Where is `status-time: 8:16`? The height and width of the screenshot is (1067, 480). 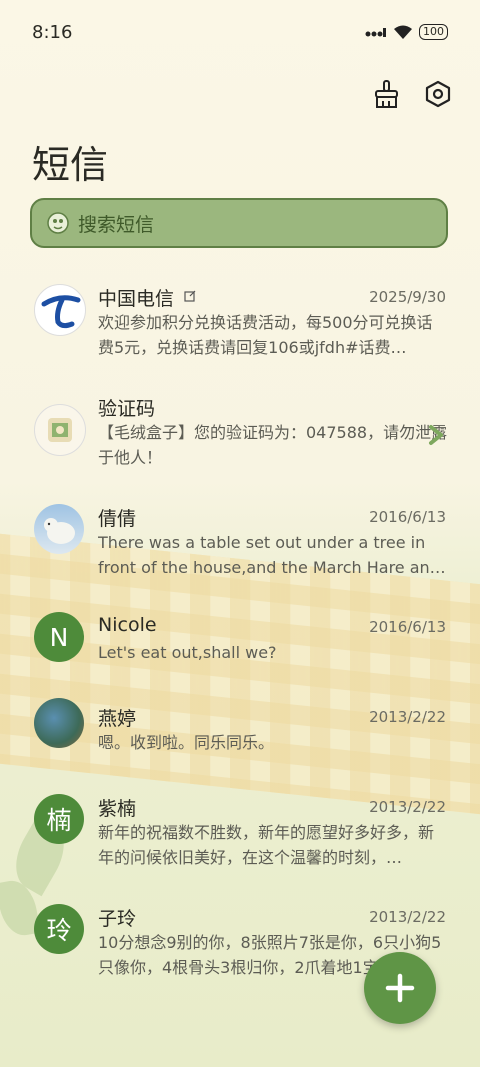
status-time: 8:16 is located at coordinates (52, 32).